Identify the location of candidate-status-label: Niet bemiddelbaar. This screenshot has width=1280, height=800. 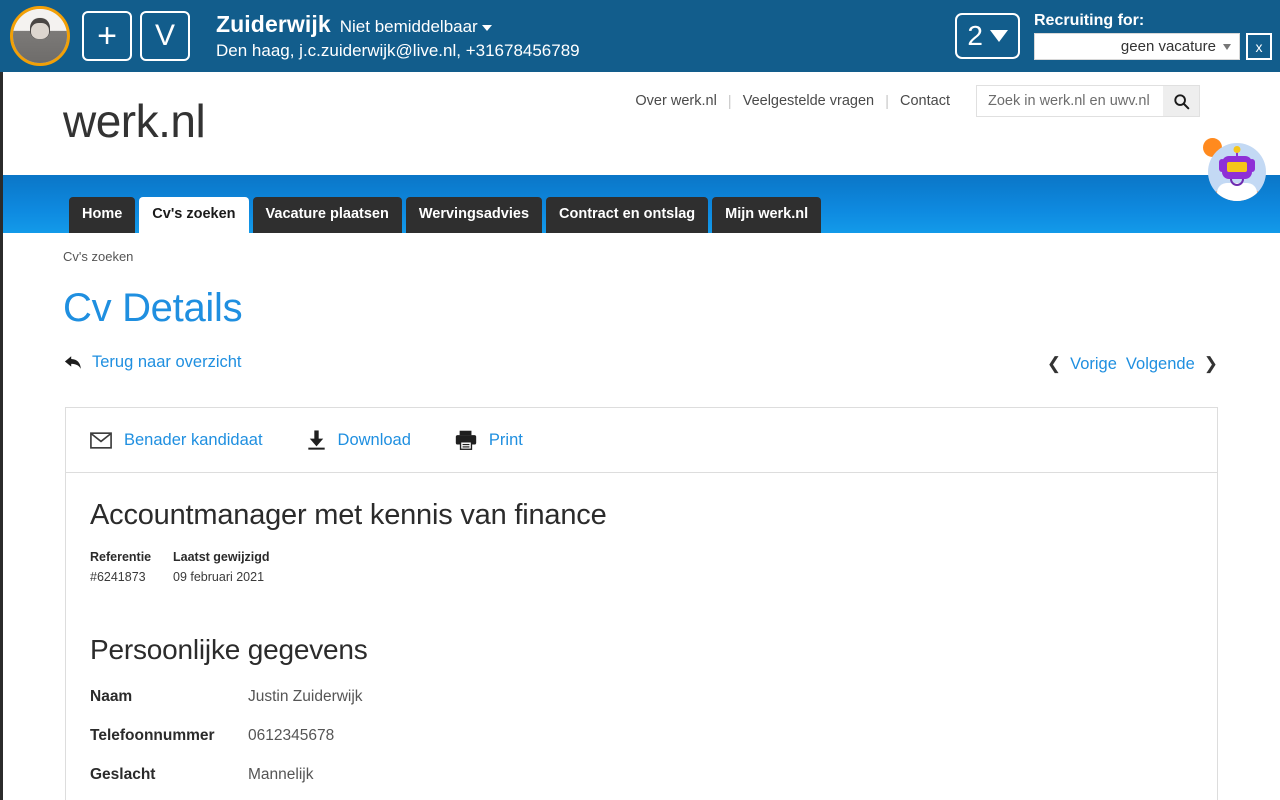
(408, 26).